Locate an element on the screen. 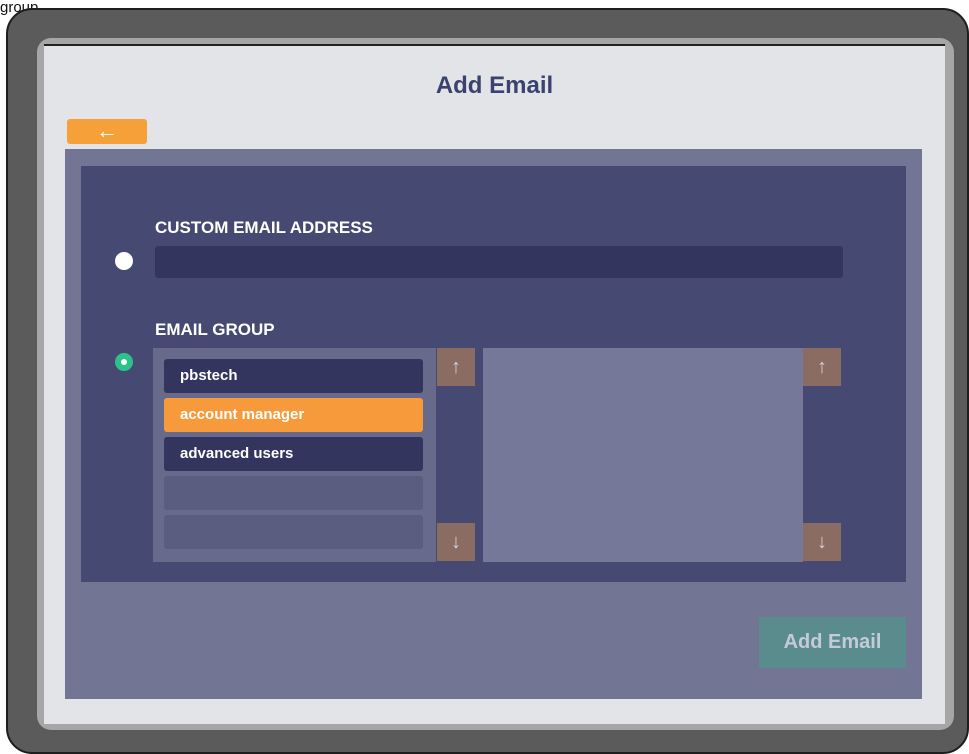  list-item: account manager is located at coordinates (293, 415).